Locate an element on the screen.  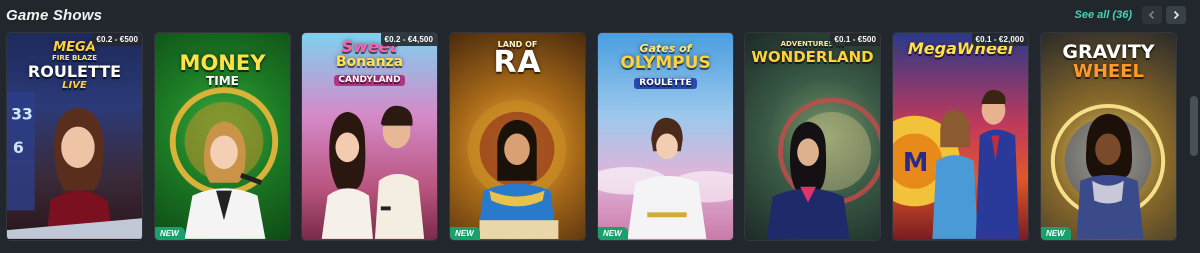
game-logo: MONEY TIME is located at coordinates (222, 69).